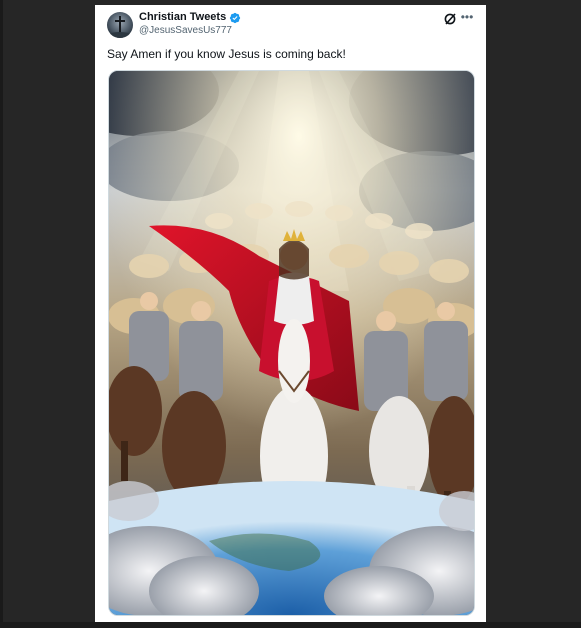 The height and width of the screenshot is (628, 581). Describe the element at coordinates (290, 25) in the screenshot. I see `tweet-header: Christian Tweets @JesusSavesUs777 •••` at that location.